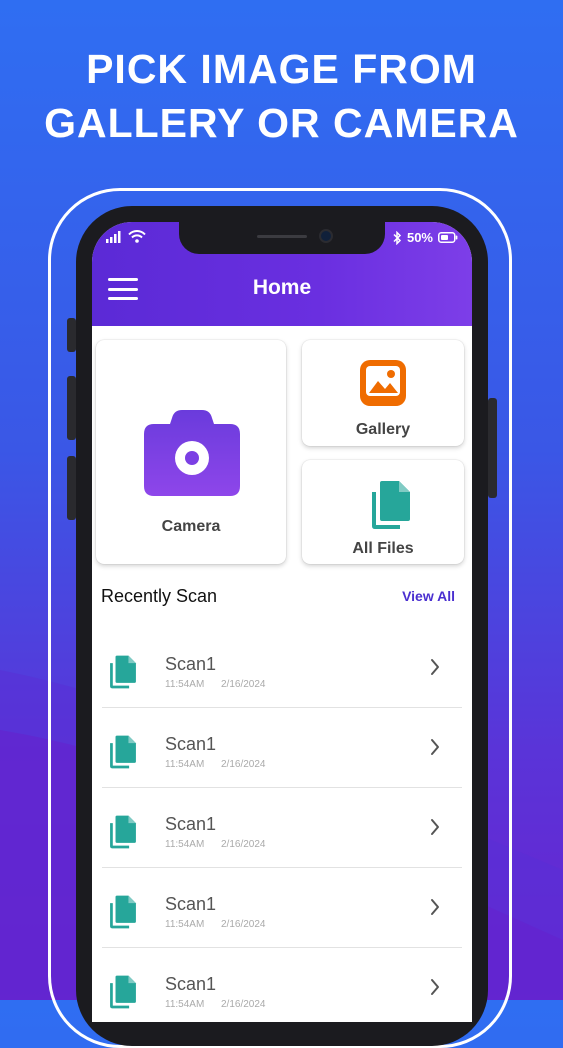 The width and height of the screenshot is (563, 1048). I want to click on phone-mute-switch, so click(71, 335).